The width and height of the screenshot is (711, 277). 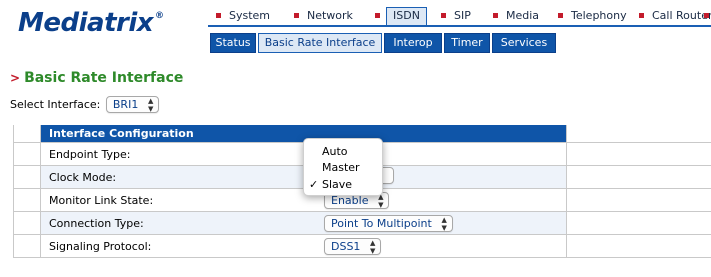 I want to click on clock-mode-dropdown-menu: Auto Master ✓ Slave, so click(x=343, y=167).